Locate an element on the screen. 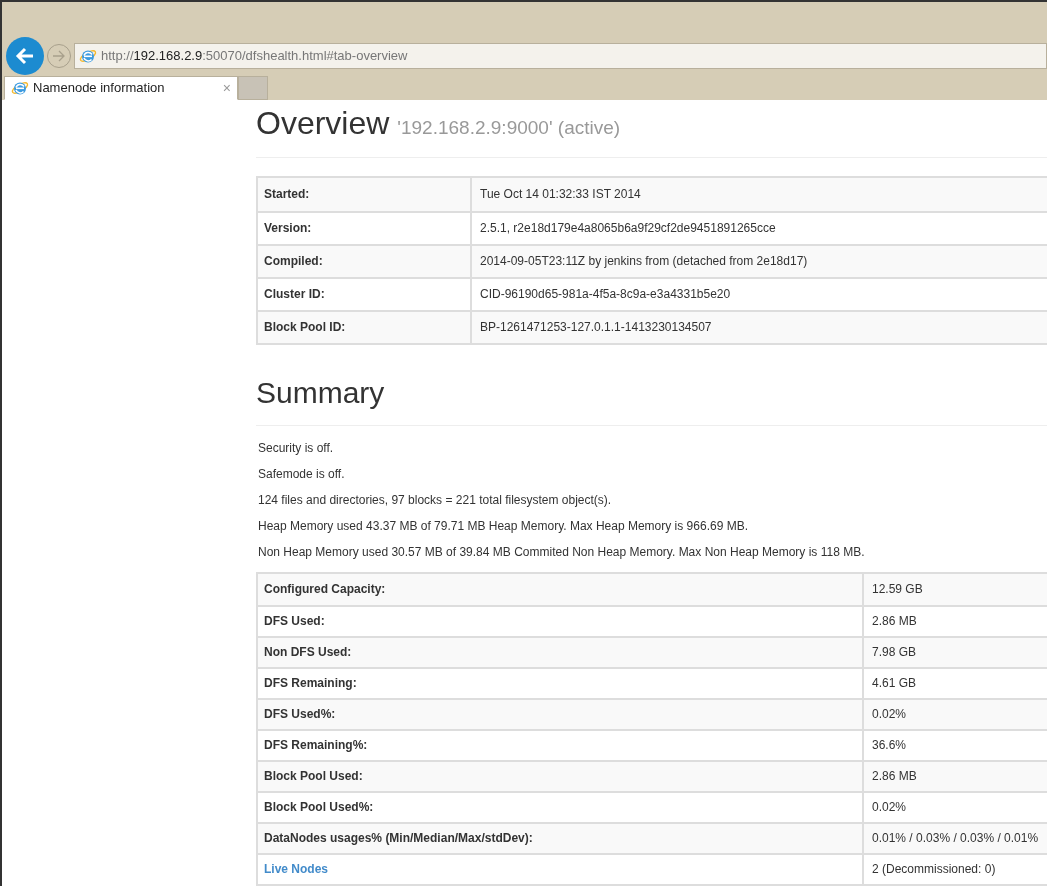 This screenshot has height=886, width=1047. tab-title: Namenode information is located at coordinates (99, 88).